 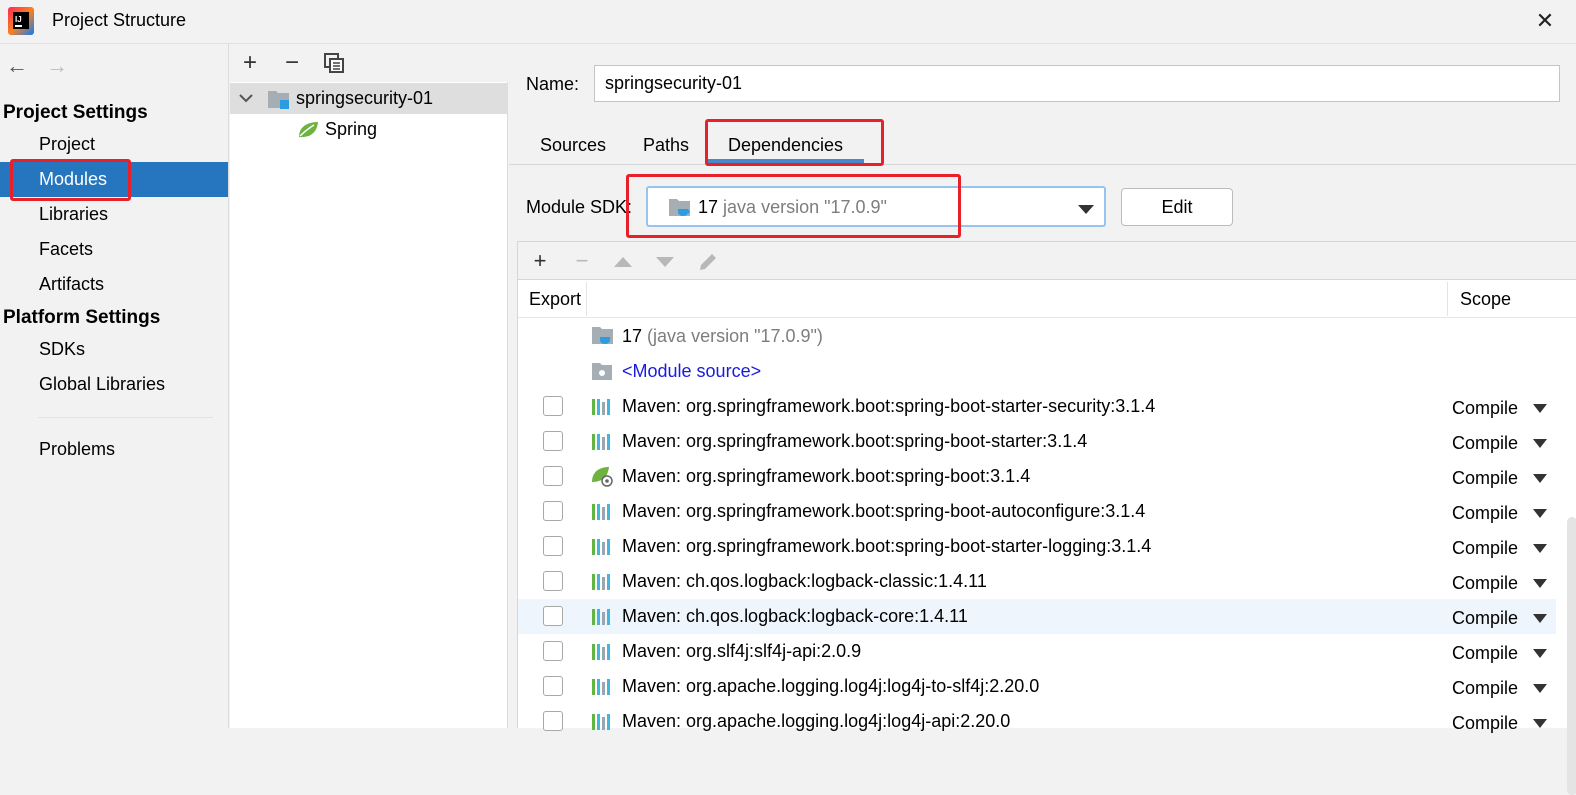 I want to click on tab-sources: Sources, so click(x=573, y=147).